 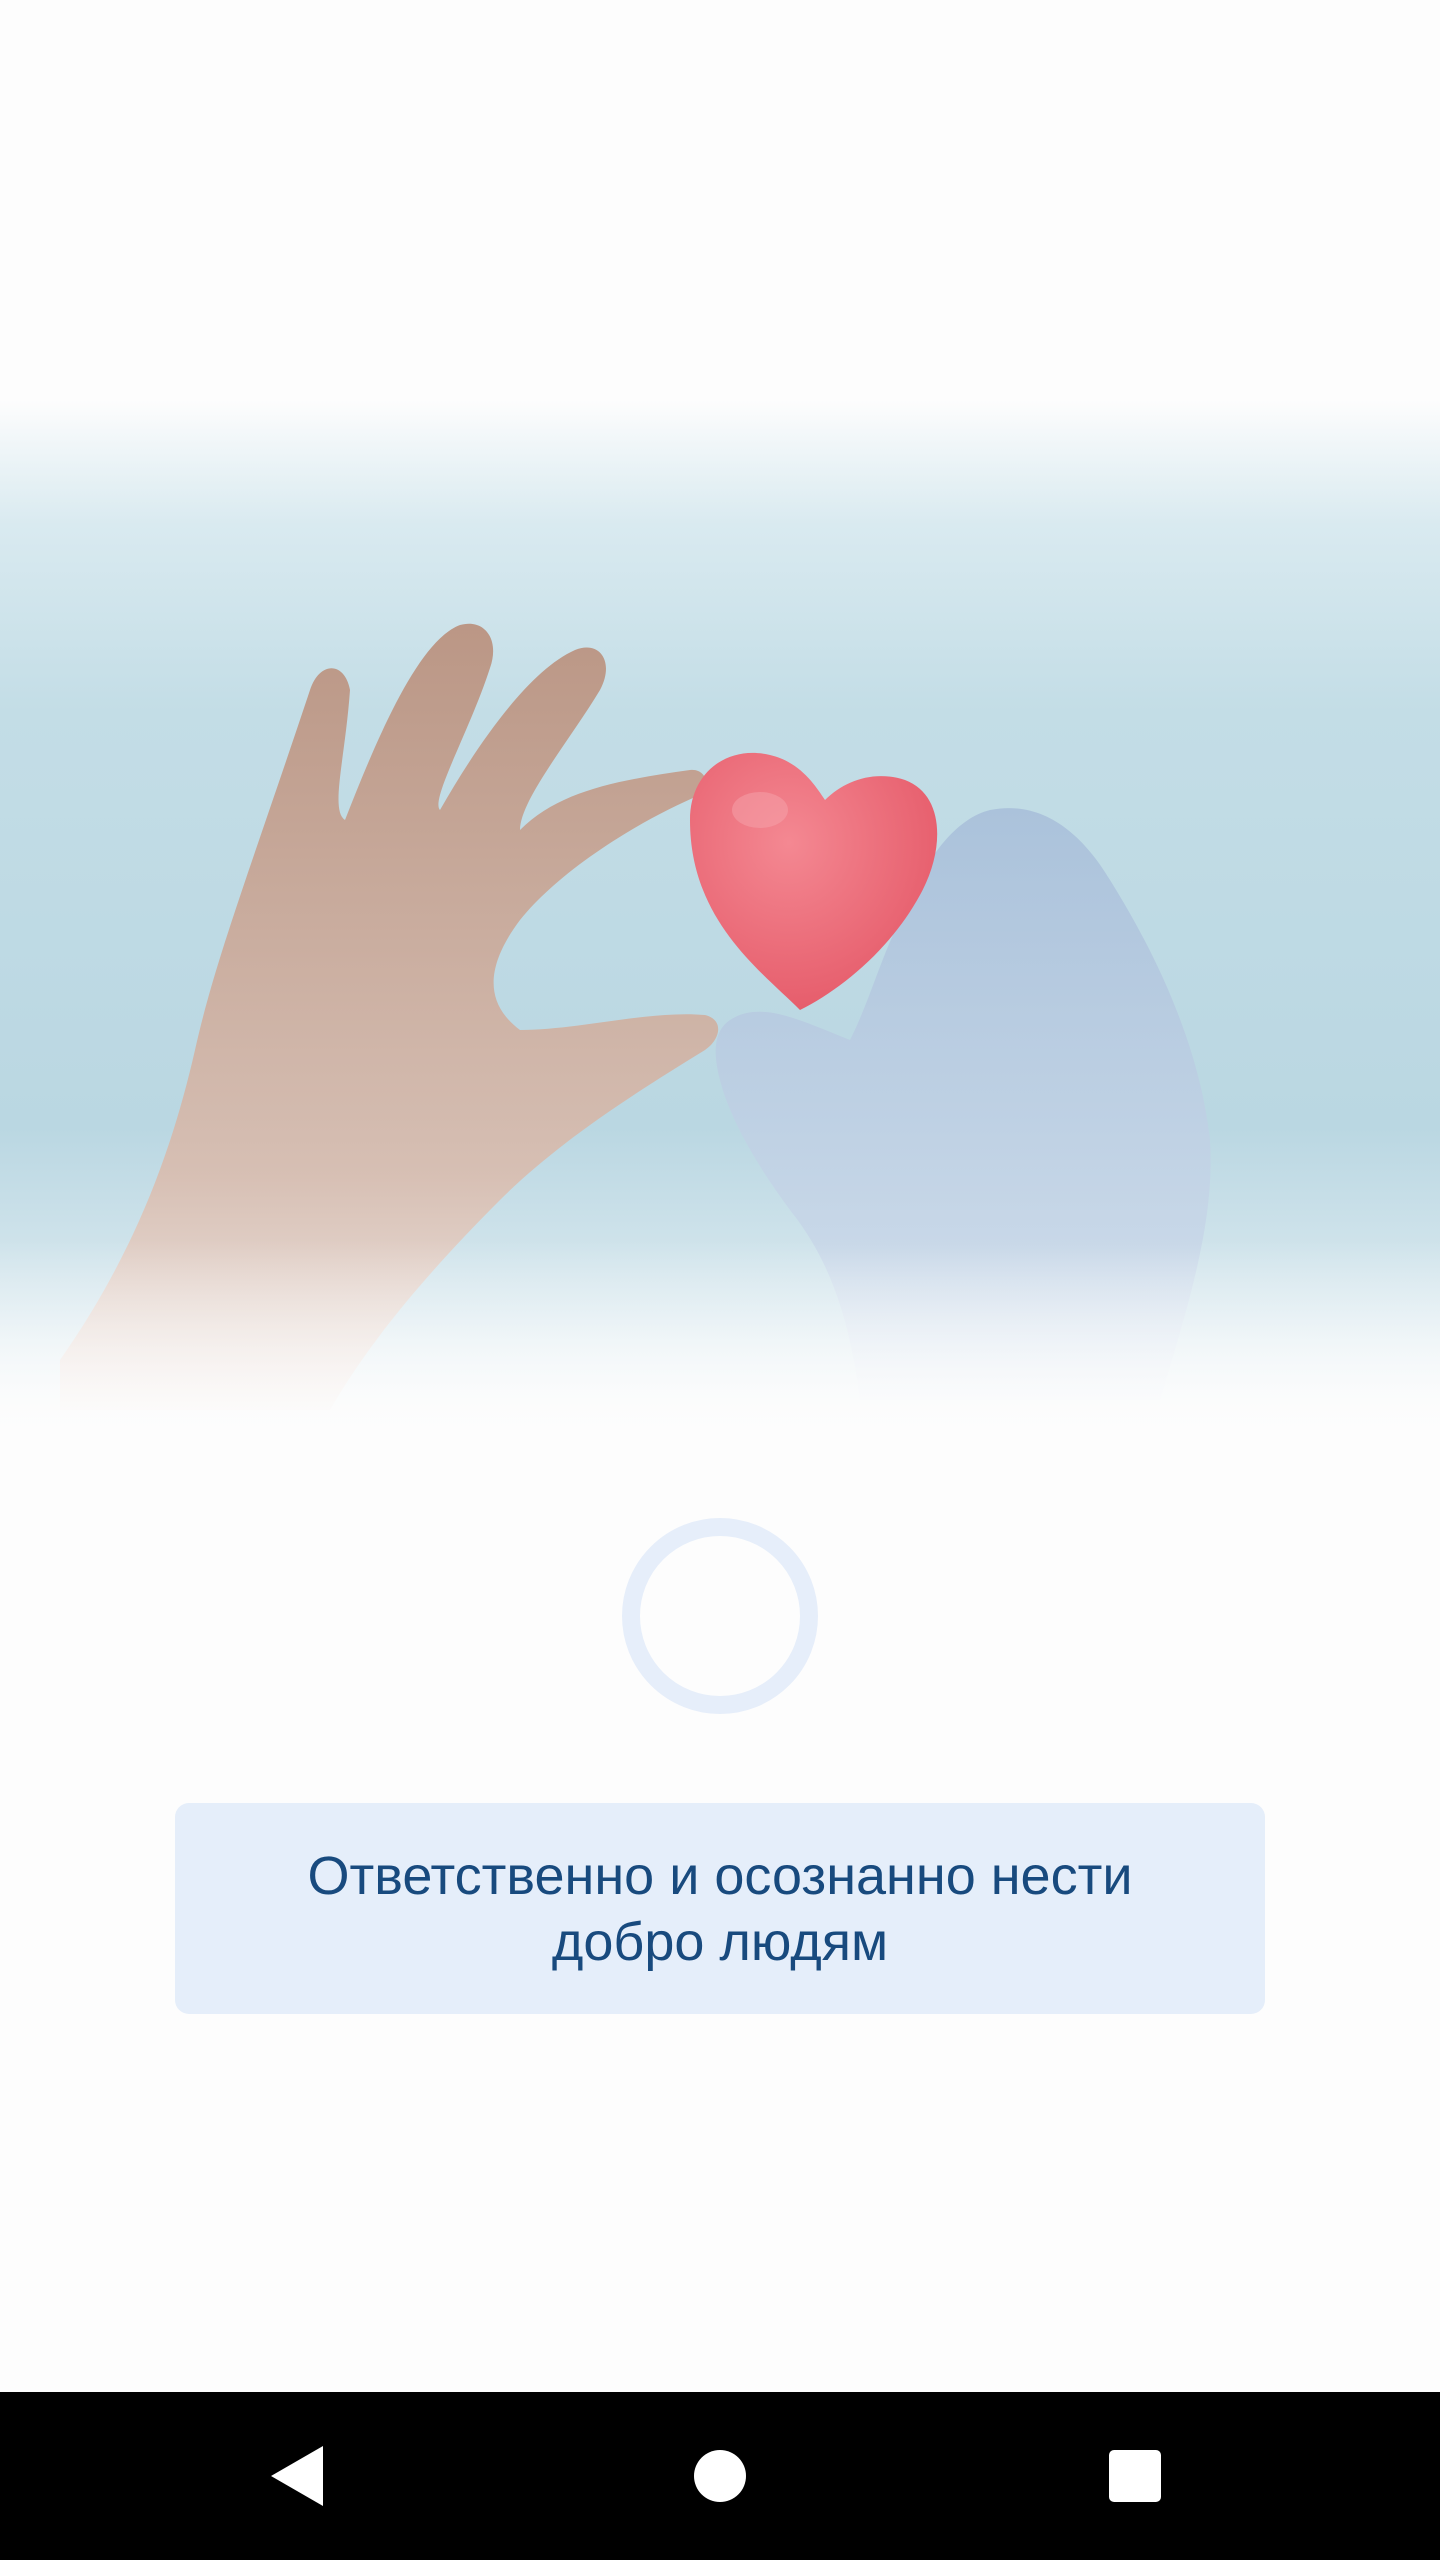 I want to click on home-button, so click(x=720, y=2476).